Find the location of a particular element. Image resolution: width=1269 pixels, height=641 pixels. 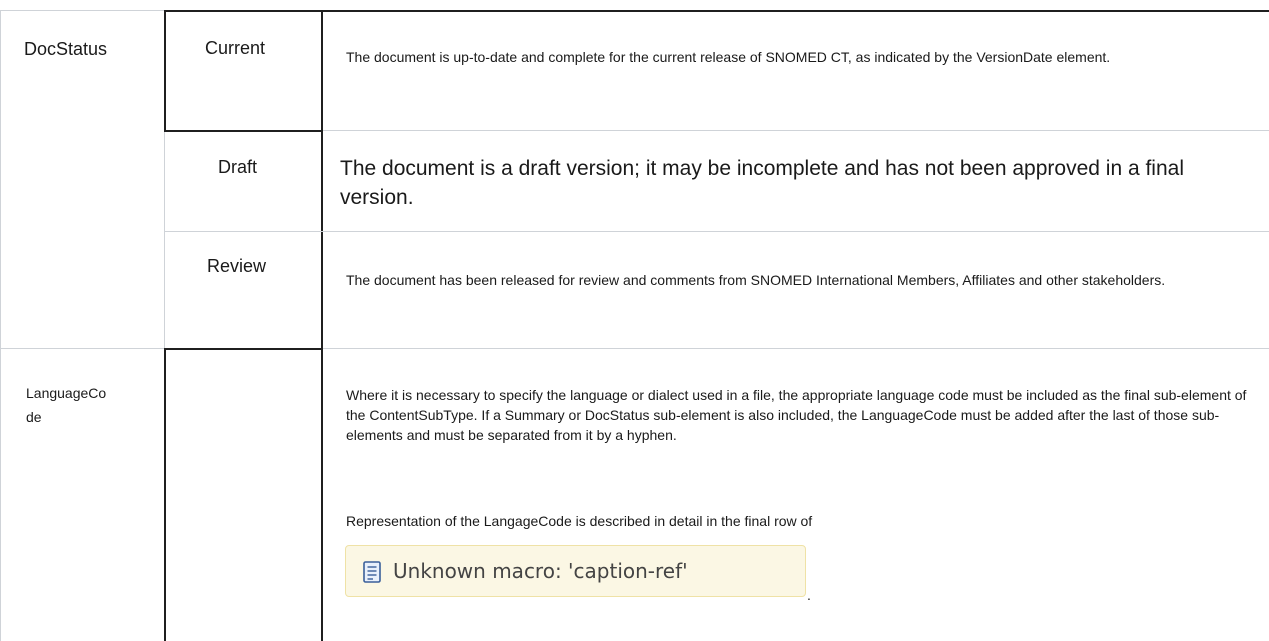

unknown-macro-box: Unknown macro: 'caption-ref' is located at coordinates (575, 571).